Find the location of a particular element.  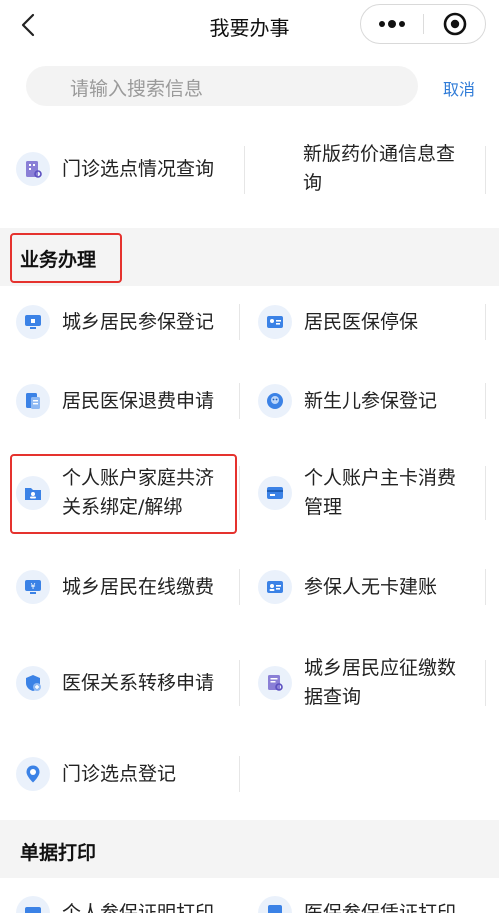

id-card-icon is located at coordinates (275, 322).